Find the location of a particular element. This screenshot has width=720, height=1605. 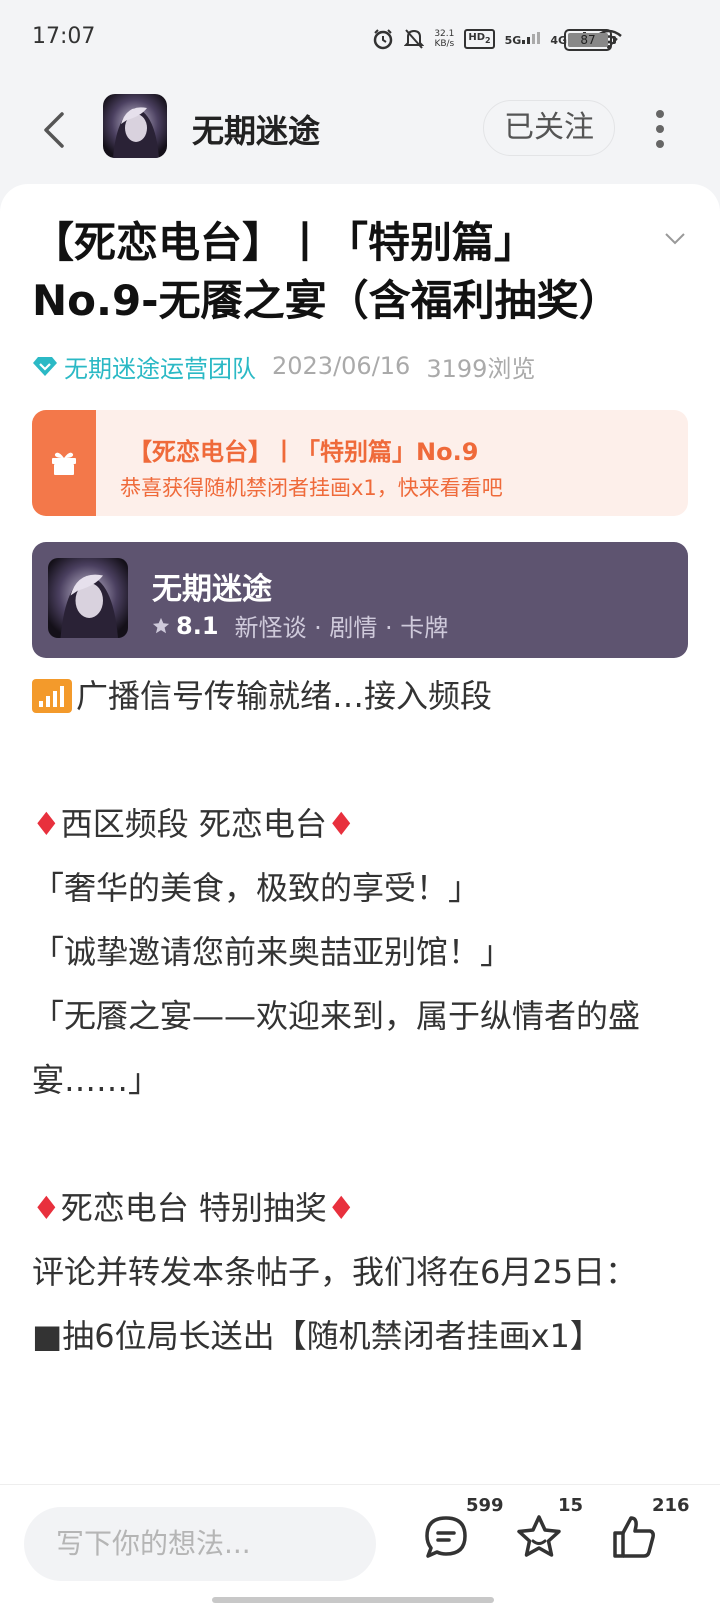

header-title: 无期迷途 is located at coordinates (256, 129).